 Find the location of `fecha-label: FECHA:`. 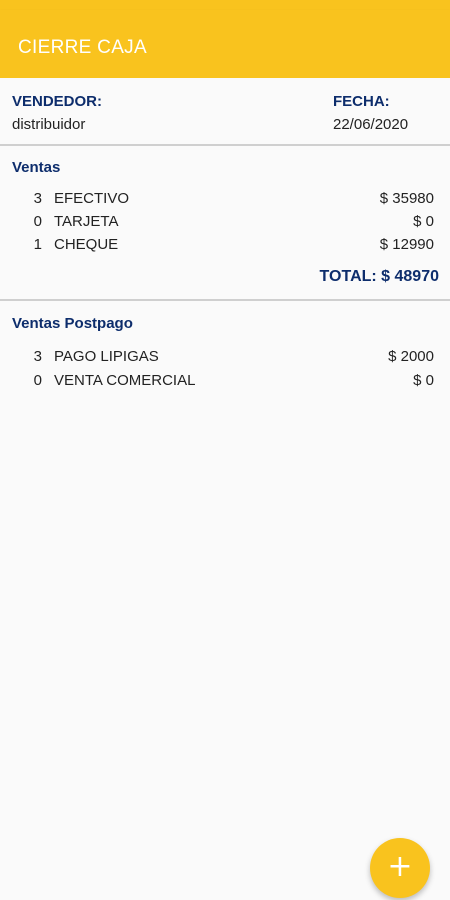

fecha-label: FECHA: is located at coordinates (361, 101).